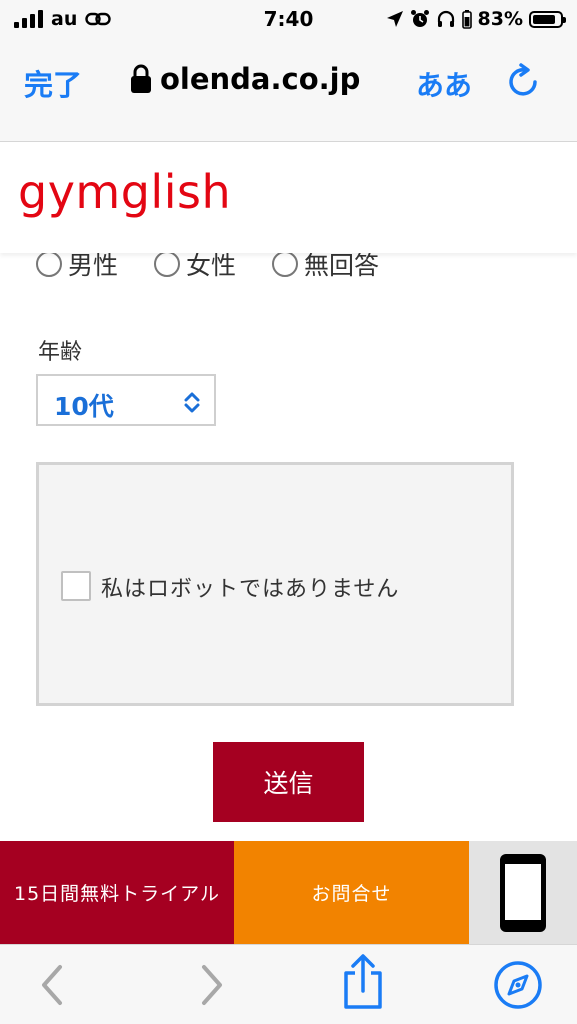  I want to click on status-bar: au 7:40 83%, so click(288, 20).